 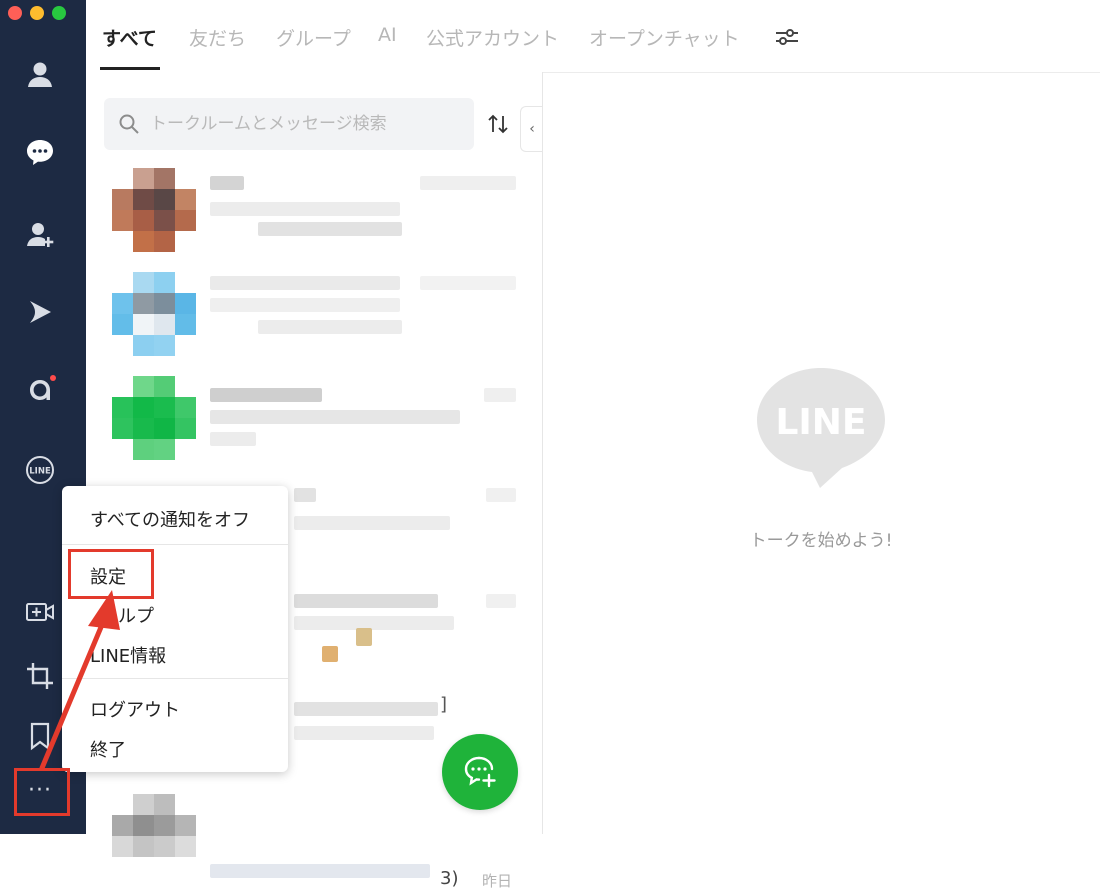 What do you see at coordinates (108, 749) in the screenshot?
I see `menu-item-quit: 終了` at bounding box center [108, 749].